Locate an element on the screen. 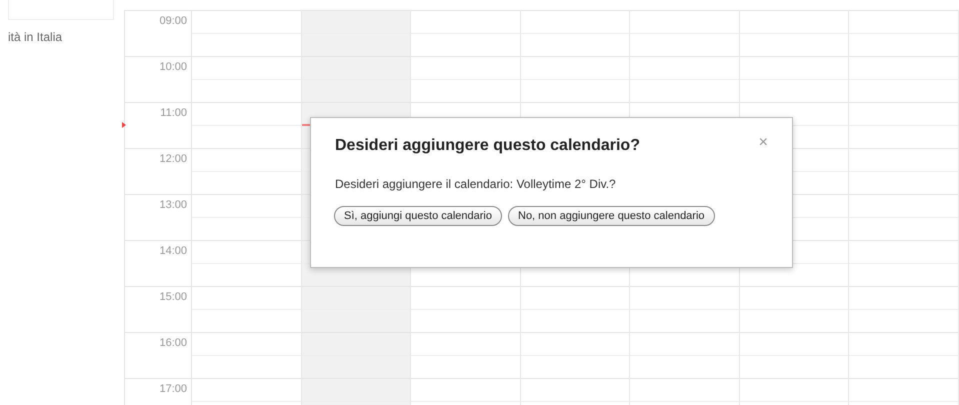 The image size is (959, 405). hour-label: 13:00 is located at coordinates (173, 204).